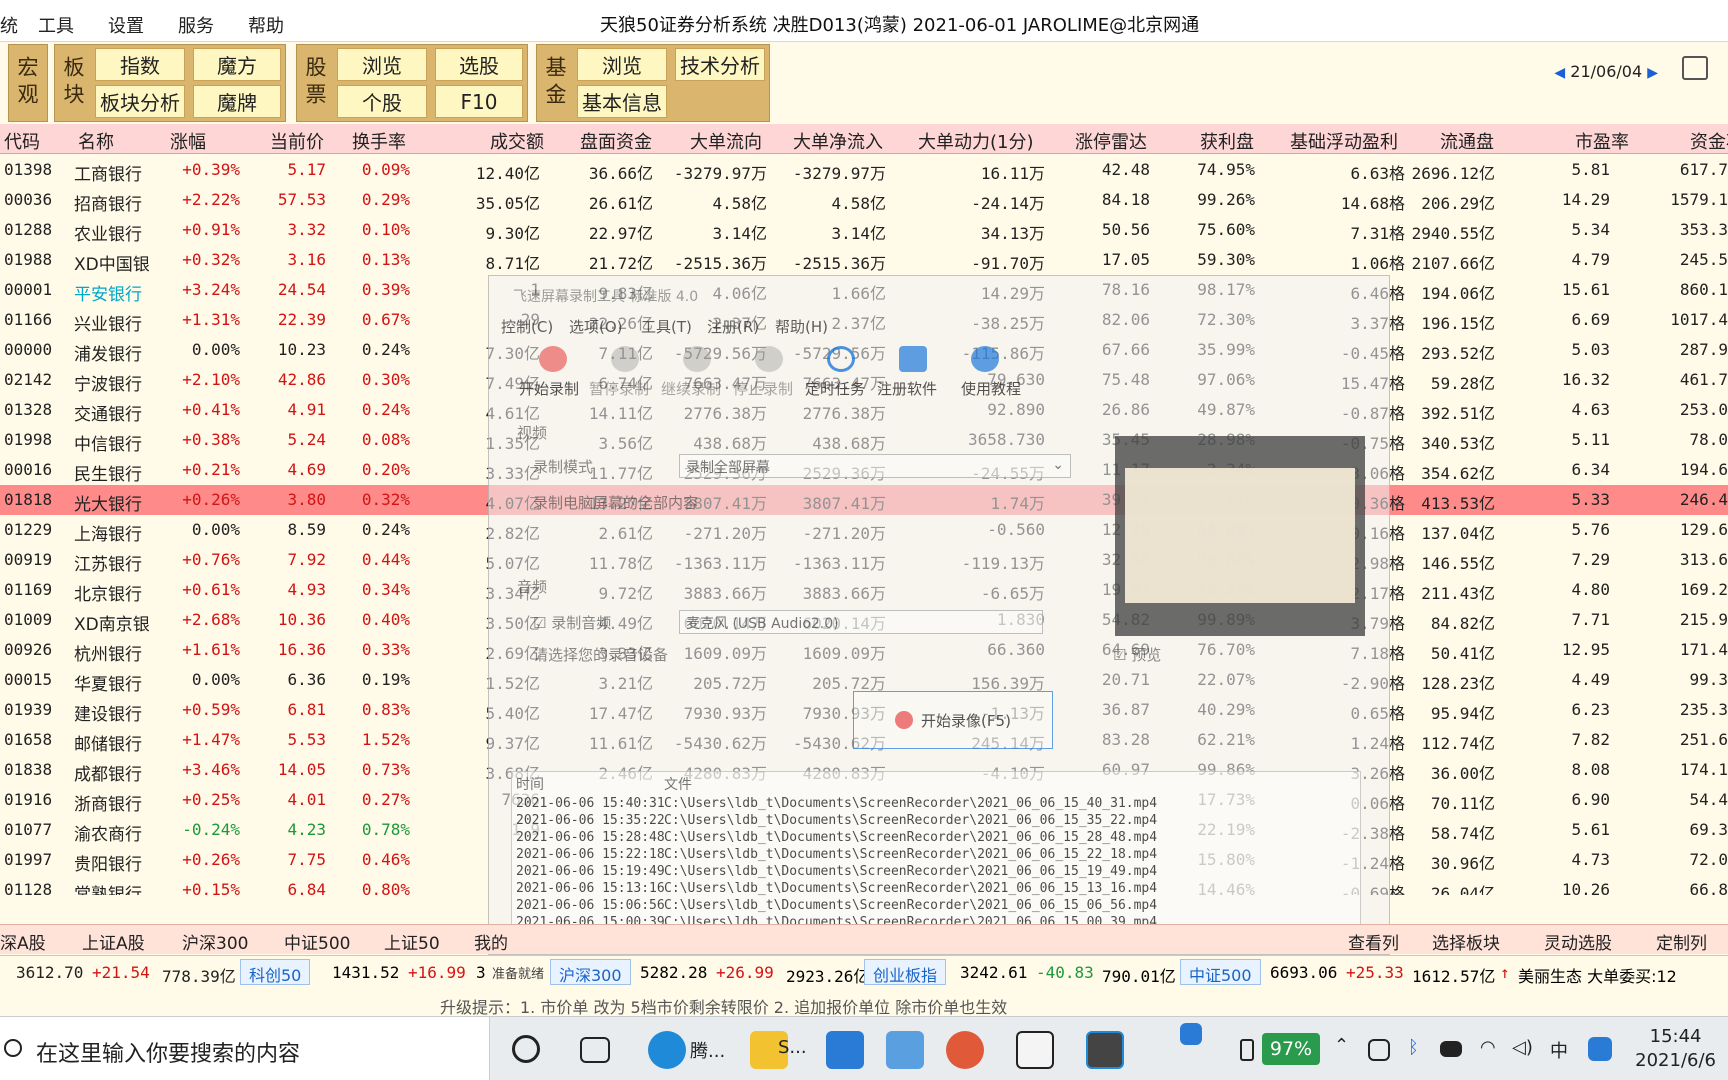 This screenshot has width=1728, height=1080. What do you see at coordinates (382, 101) in the screenshot?
I see `single-stock-button: 个股` at bounding box center [382, 101].